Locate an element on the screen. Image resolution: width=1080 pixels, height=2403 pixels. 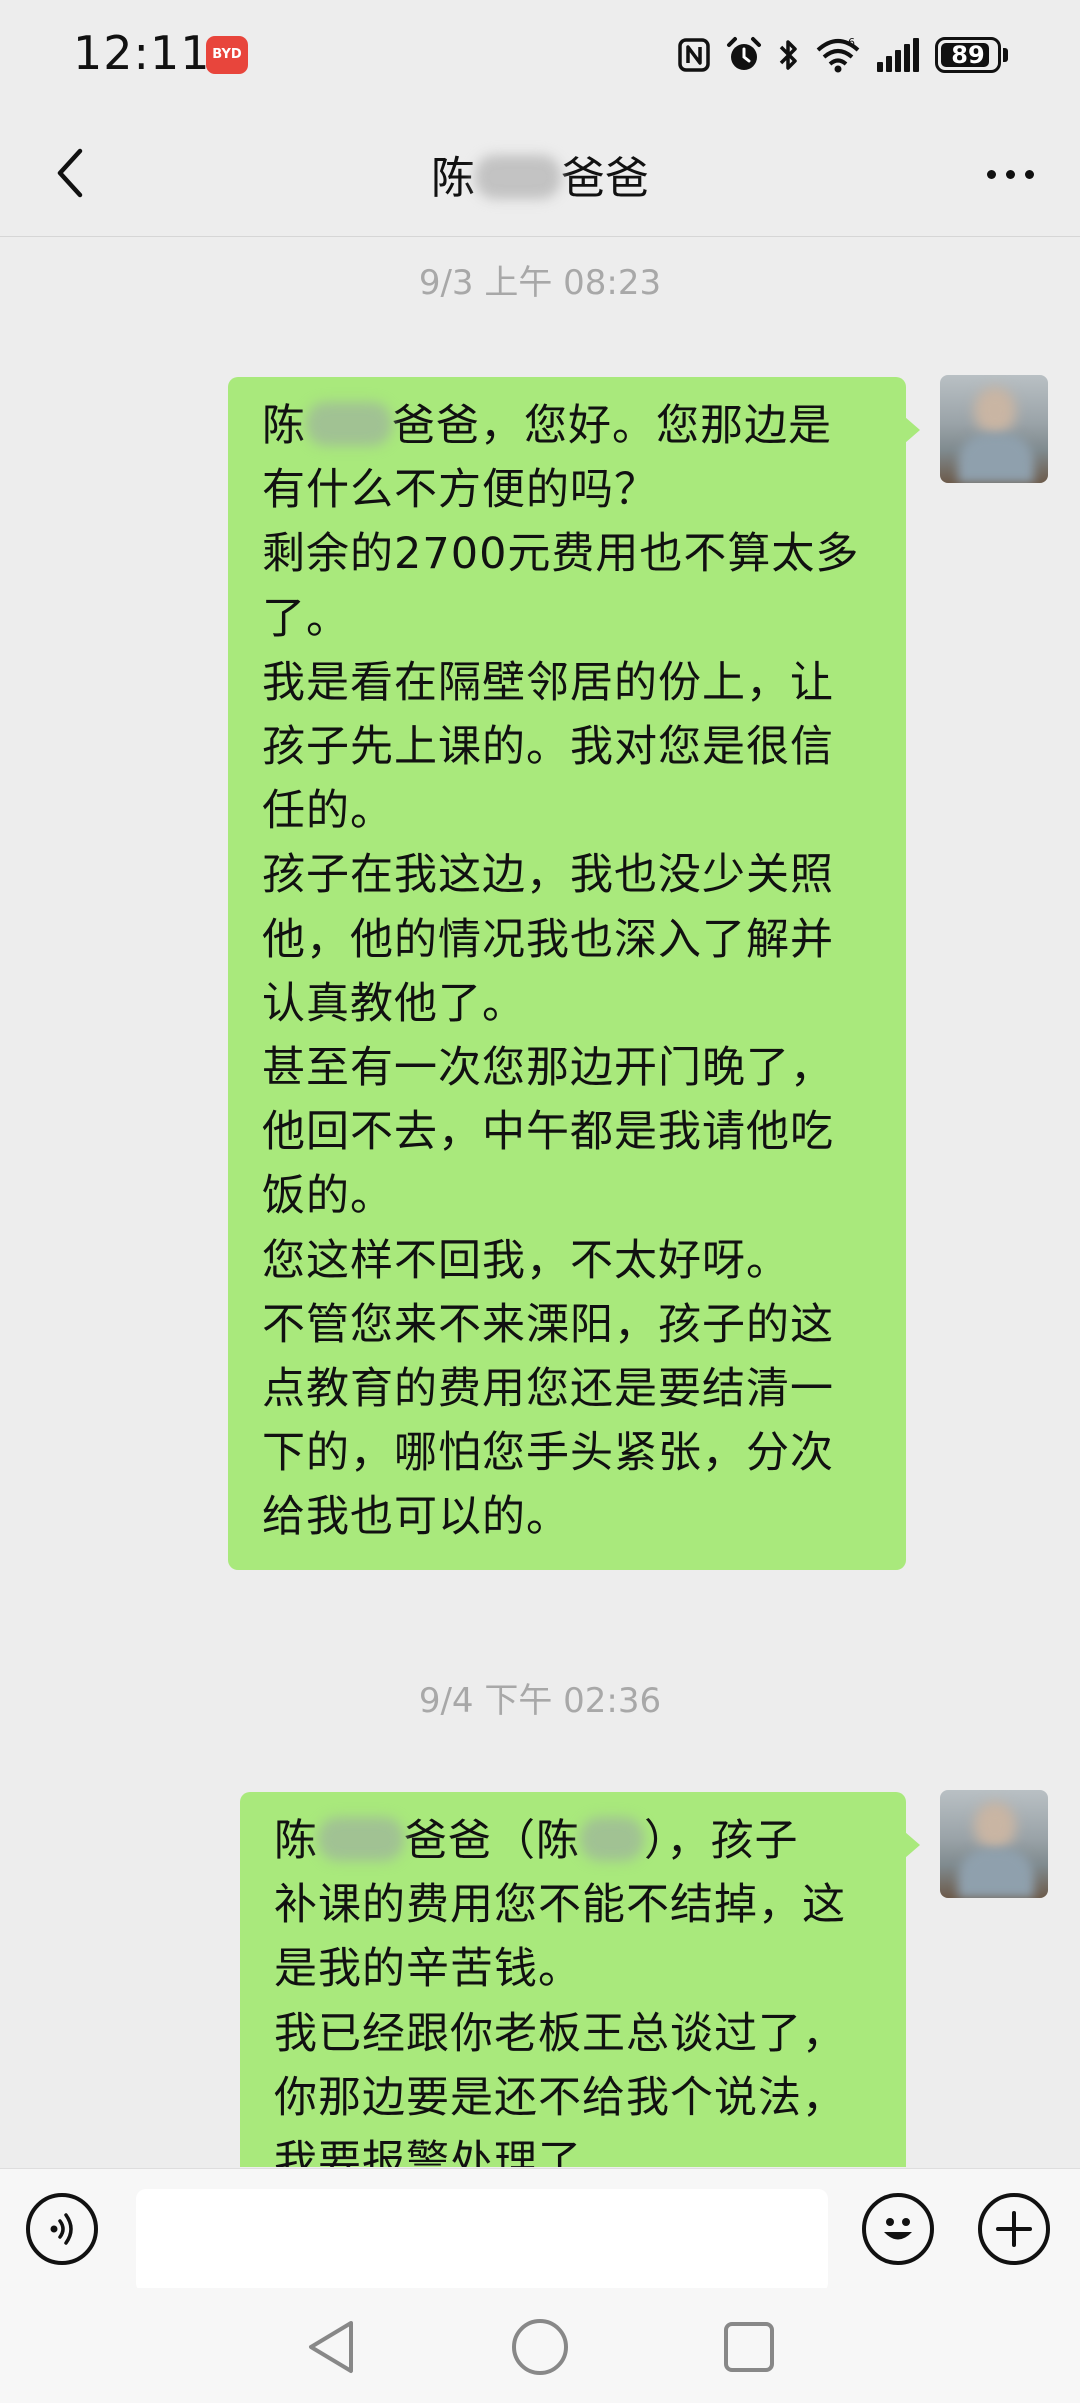
input-bar is located at coordinates (540, 2230).